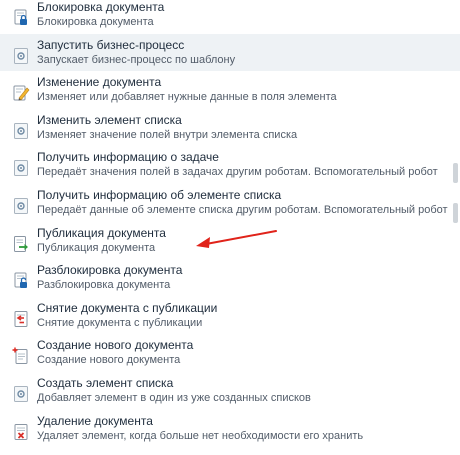 Image resolution: width=460 pixels, height=455 pixels. Describe the element at coordinates (120, 322) in the screenshot. I see `item-description: Снятие документа с публикации` at that location.